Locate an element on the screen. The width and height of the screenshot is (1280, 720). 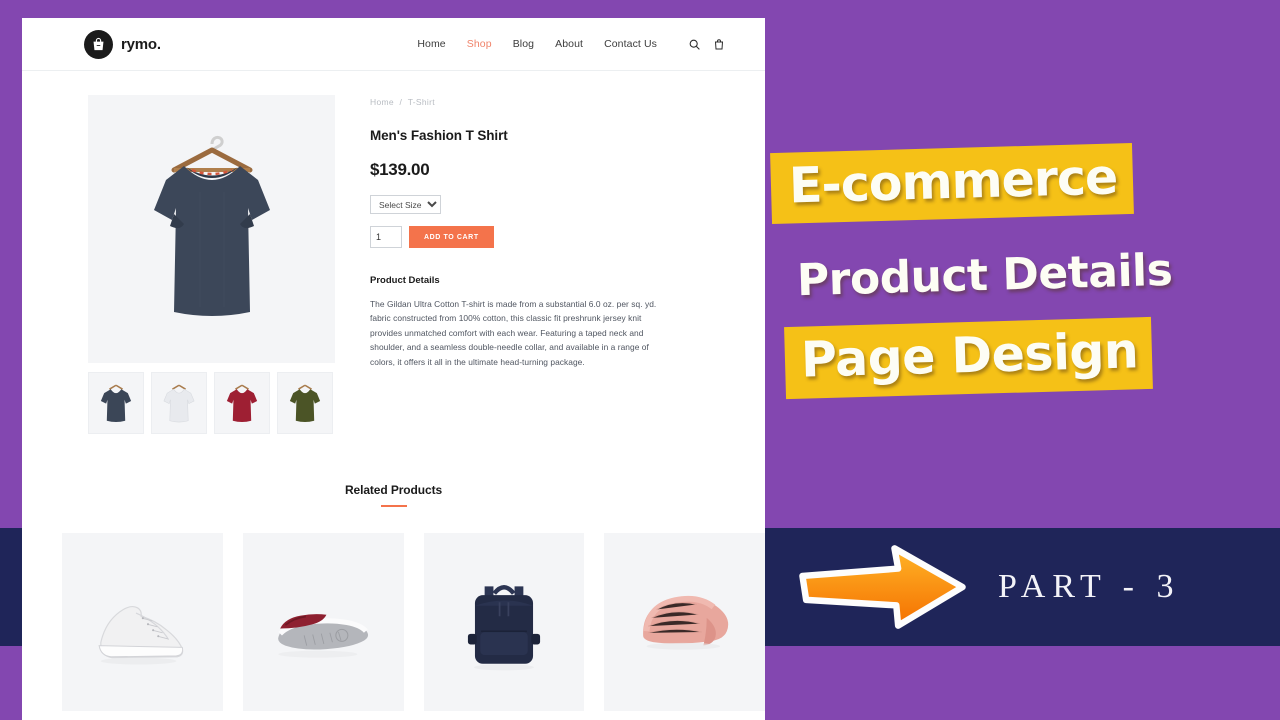
navy-backpack is located at coordinates (504, 622).